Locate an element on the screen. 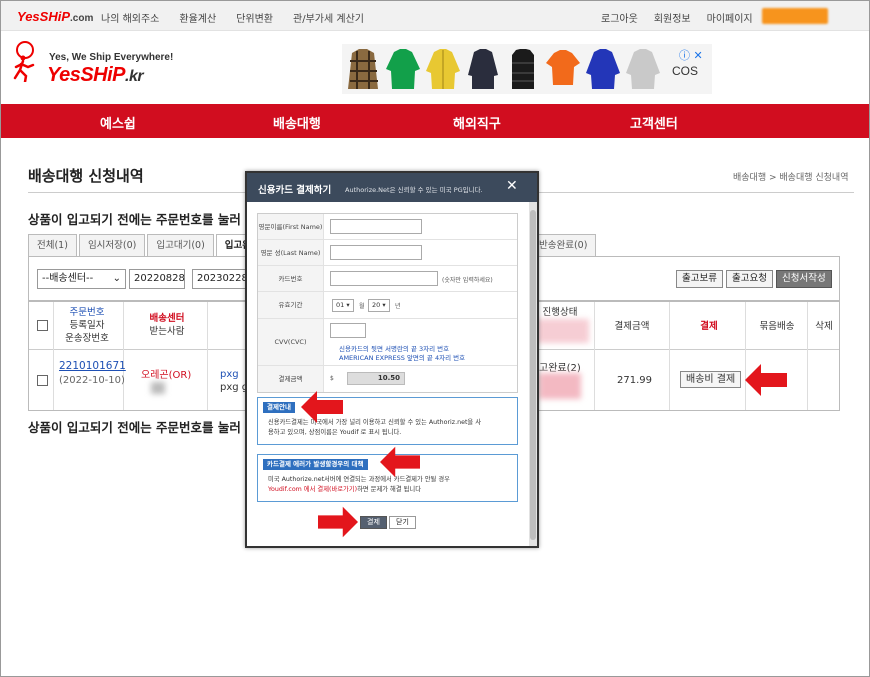 The width and height of the screenshot is (870, 677). top-links: 로그아웃 회원정보 마이페이지 is located at coordinates (677, 17).